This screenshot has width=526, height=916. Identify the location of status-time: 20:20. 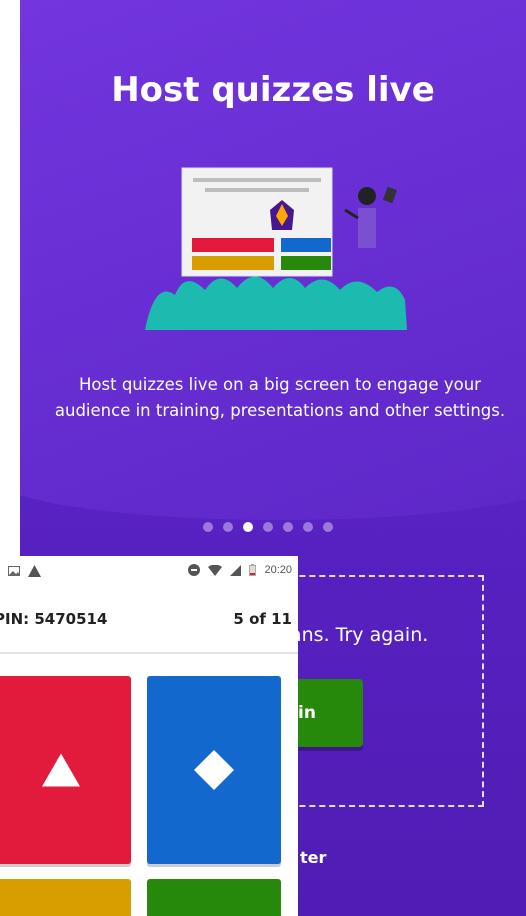
(278, 570).